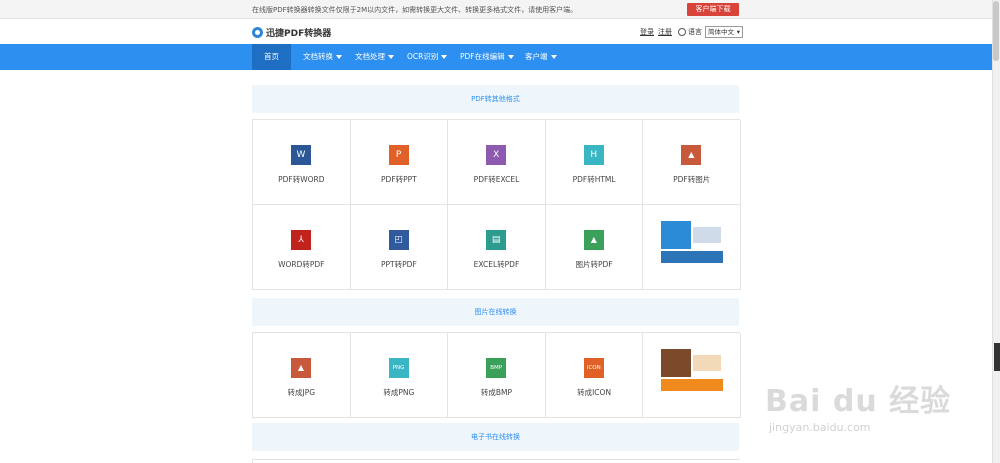 Image resolution: width=1000 pixels, height=463 pixels. I want to click on client-download-button: 客户端下载, so click(713, 9).